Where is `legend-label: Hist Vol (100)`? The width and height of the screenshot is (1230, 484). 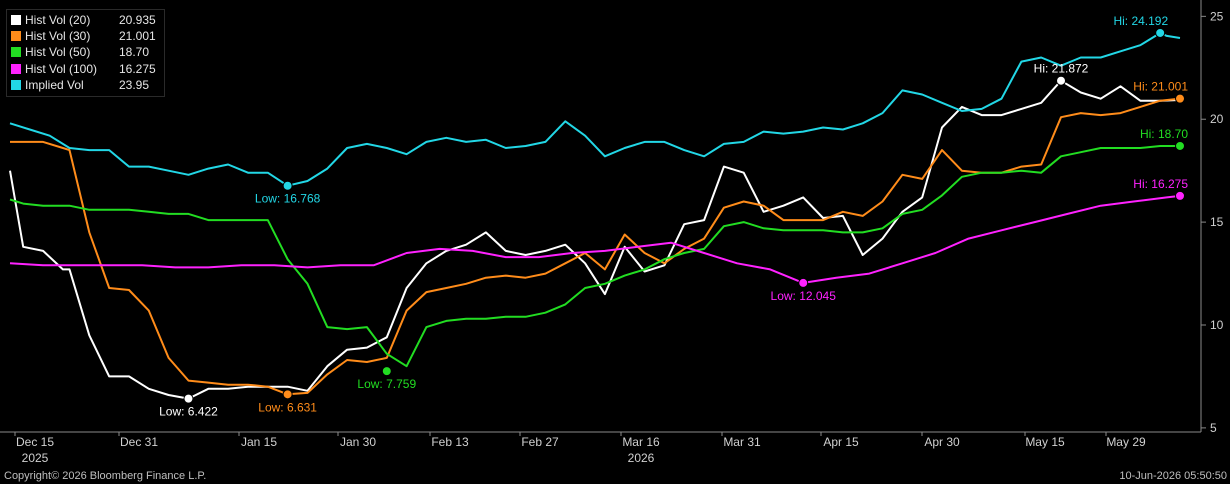 legend-label: Hist Vol (100) is located at coordinates (61, 68).